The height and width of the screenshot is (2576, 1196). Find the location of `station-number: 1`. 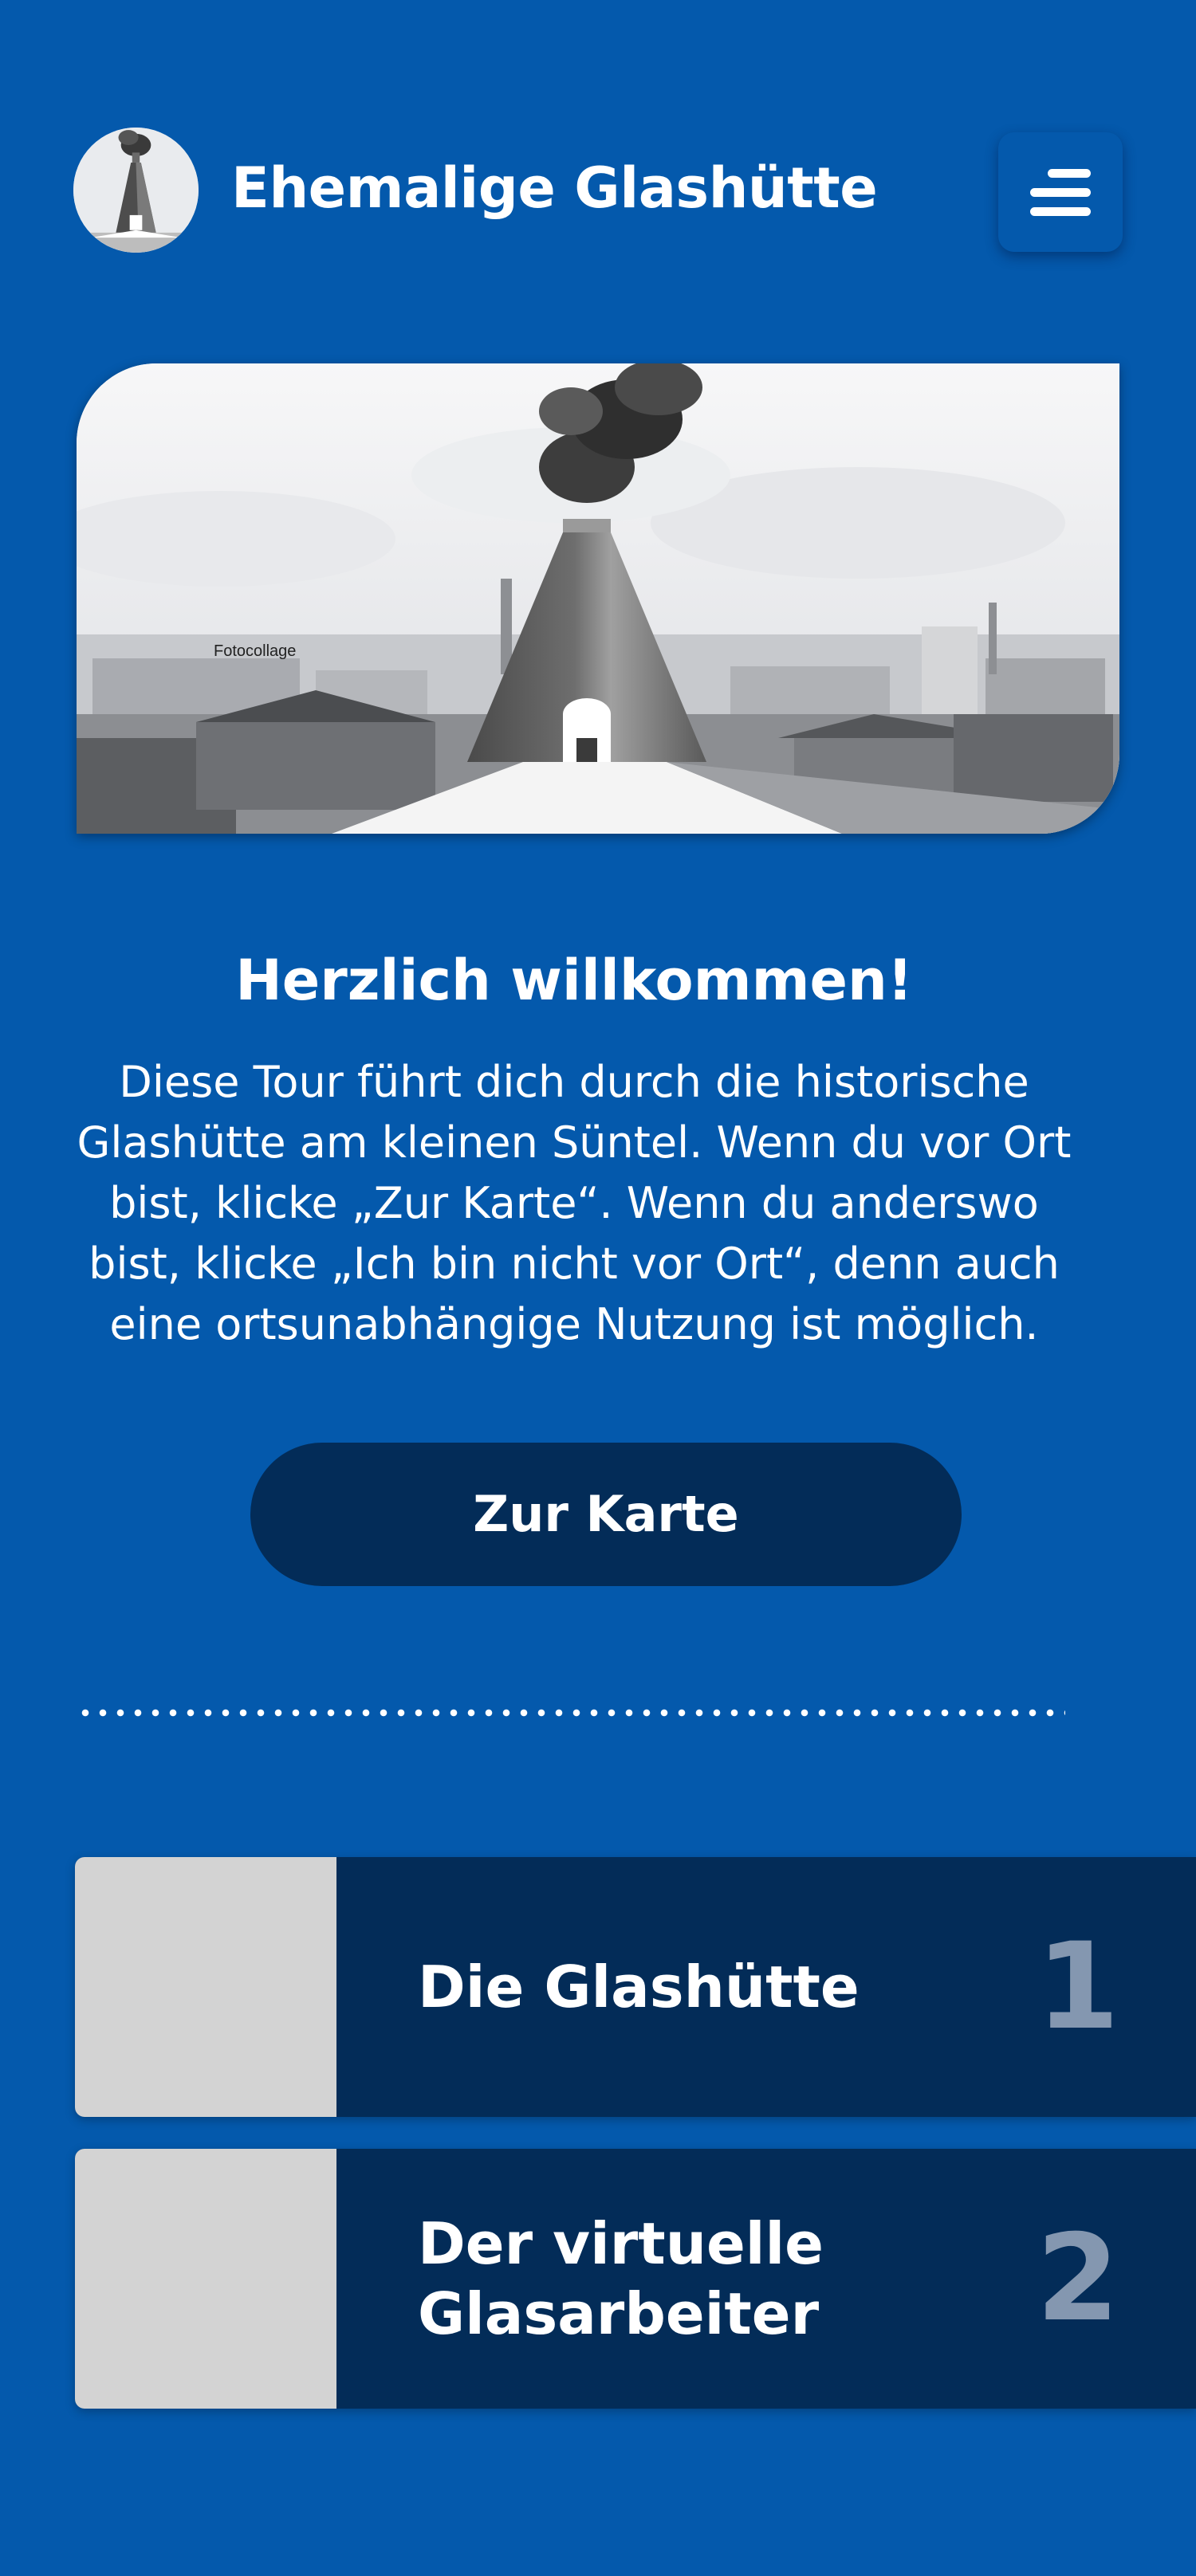

station-number: 1 is located at coordinates (1077, 1987).